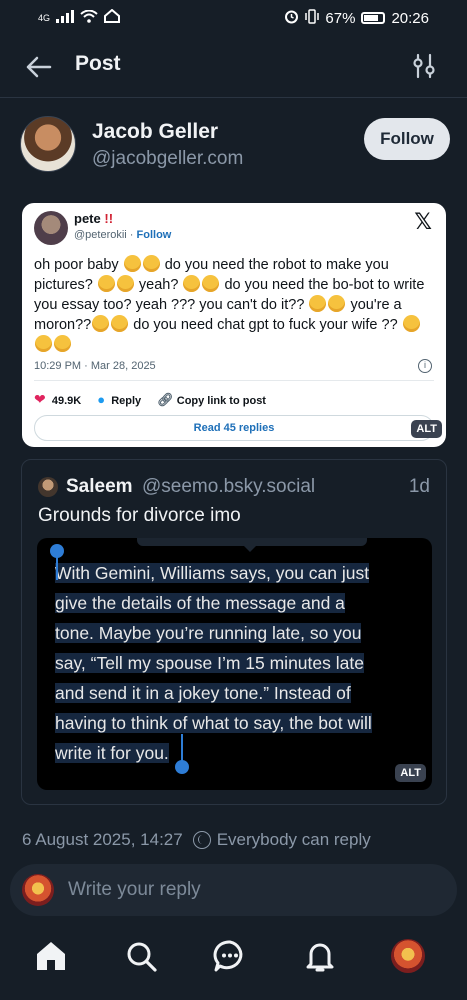  Describe the element at coordinates (423, 221) in the screenshot. I see `x-logo-icon: 𝕏` at that location.